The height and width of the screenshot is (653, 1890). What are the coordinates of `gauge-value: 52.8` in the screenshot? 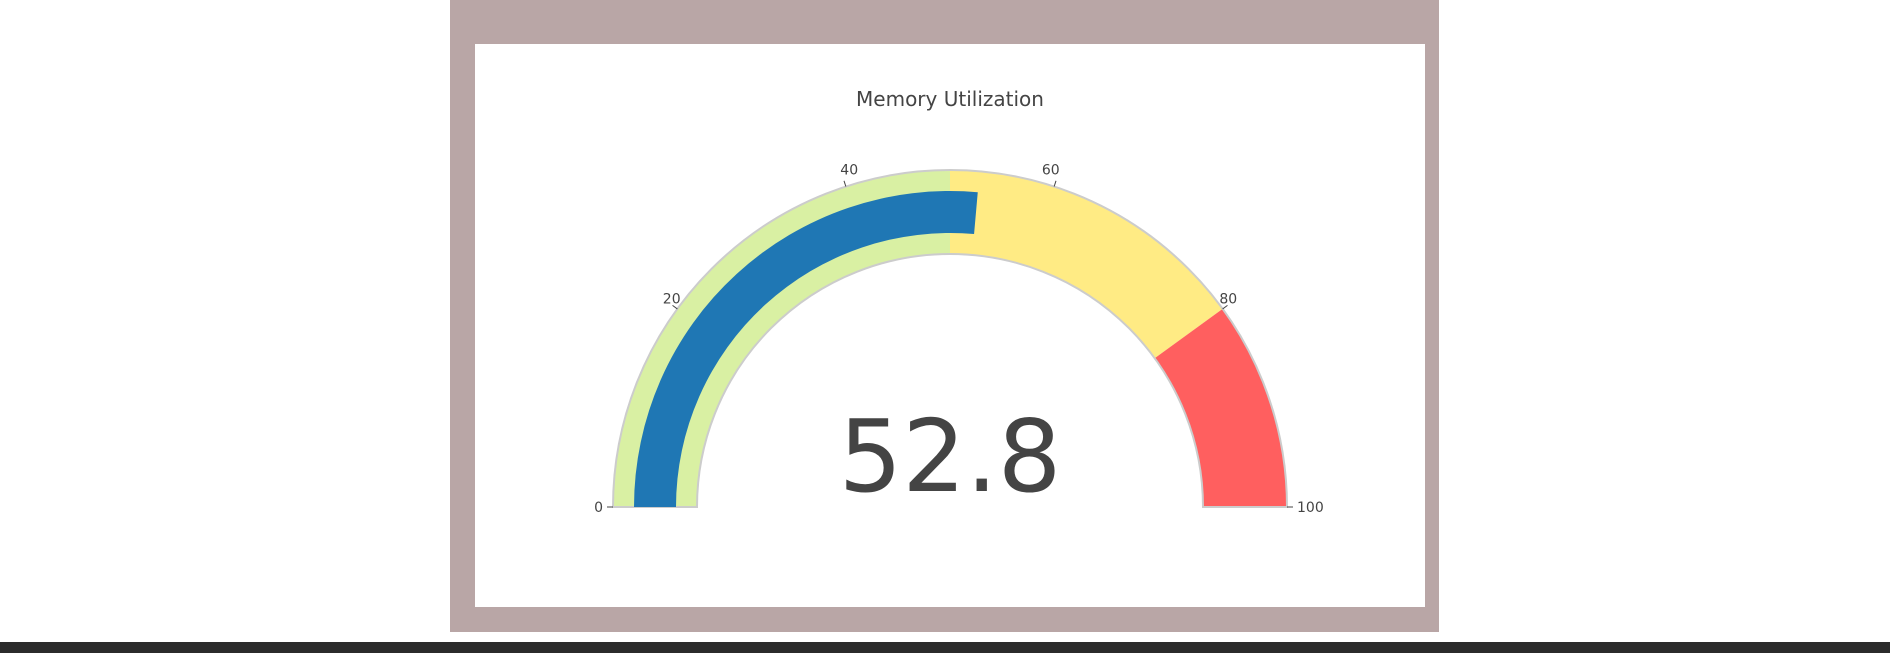 It's located at (950, 456).